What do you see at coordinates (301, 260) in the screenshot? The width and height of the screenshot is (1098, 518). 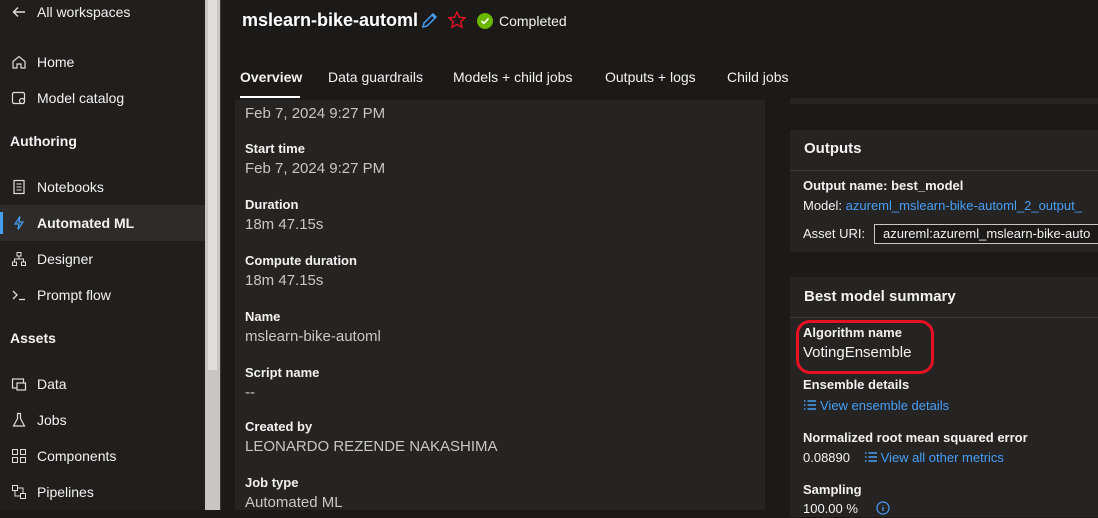 I see `compute-duration-label: Compute duration` at bounding box center [301, 260].